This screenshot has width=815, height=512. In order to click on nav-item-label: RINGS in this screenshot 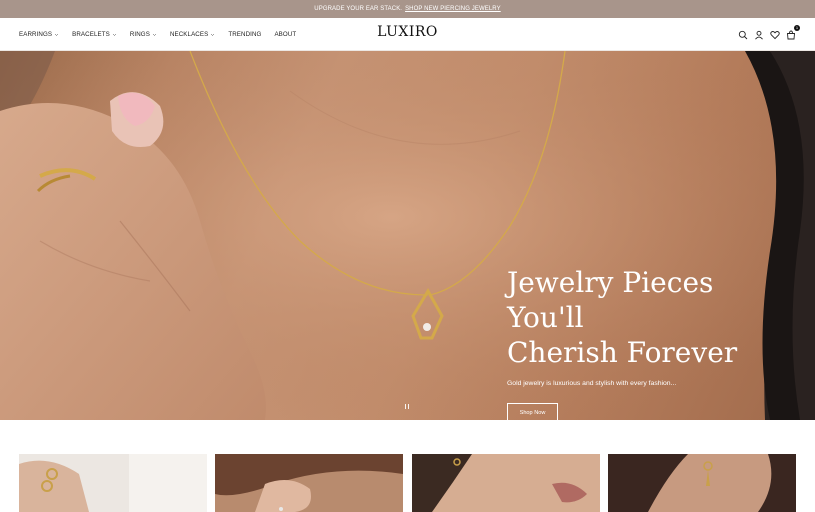, I will do `click(139, 34)`.